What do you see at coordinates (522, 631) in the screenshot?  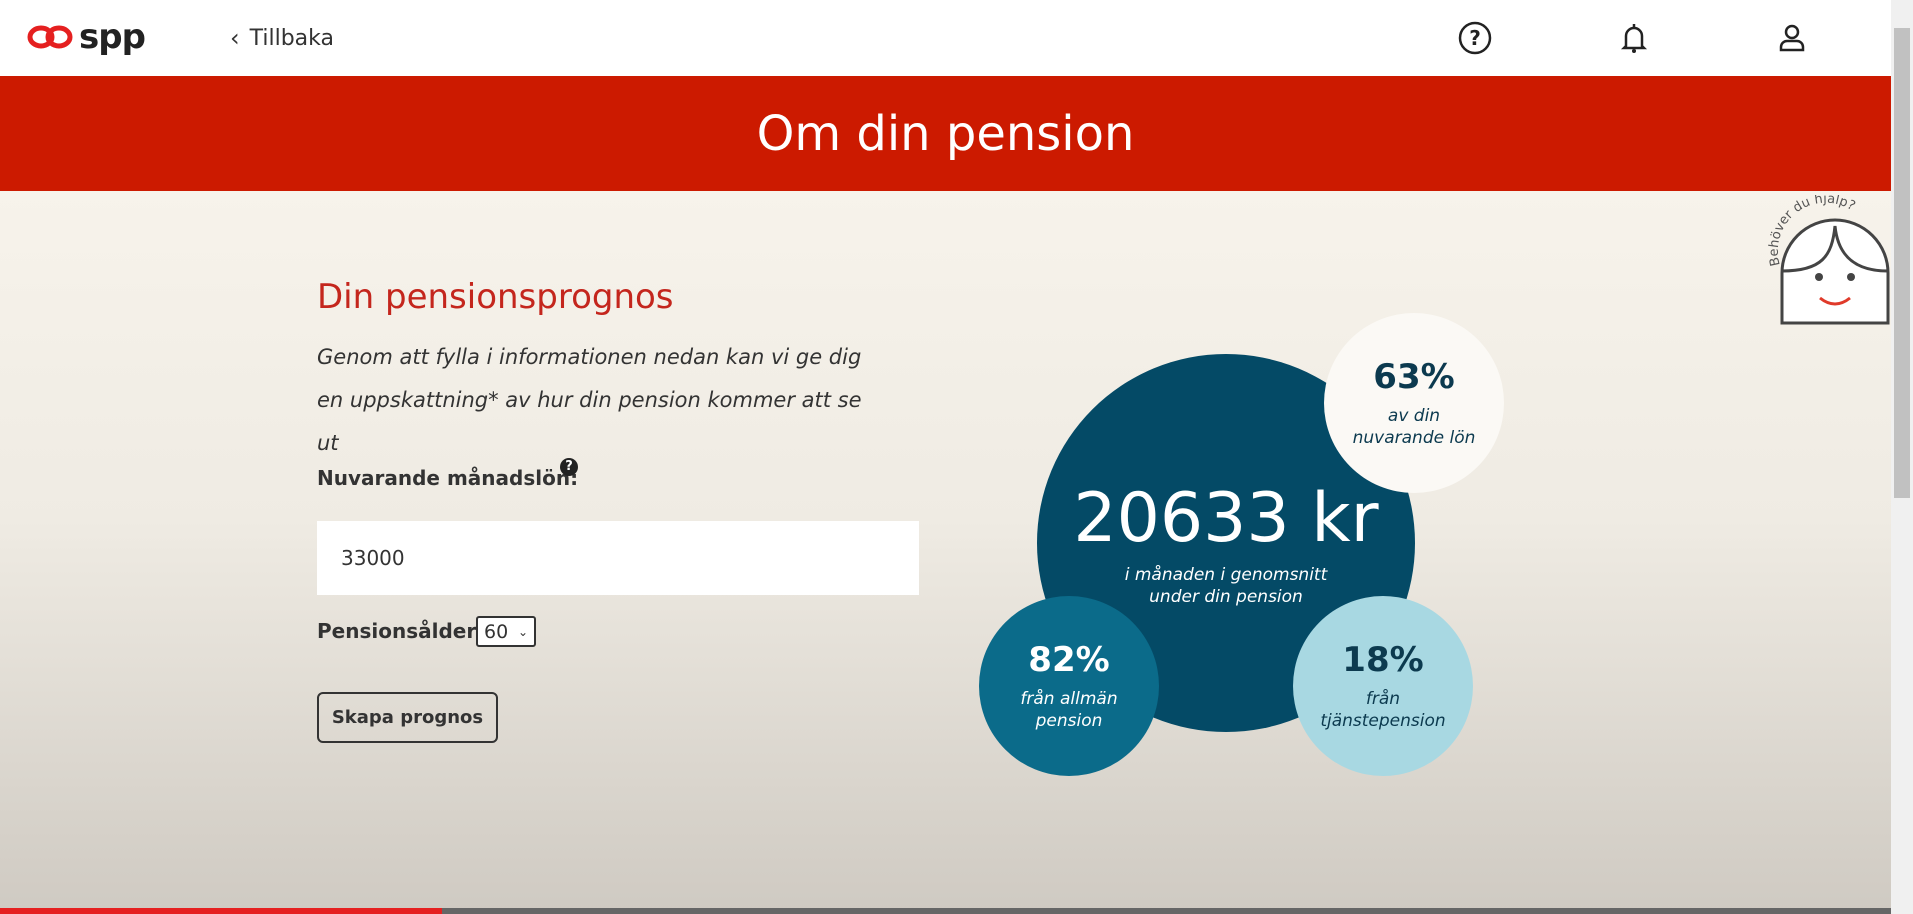 I see `chevron-down-icon: ⌄` at bounding box center [522, 631].